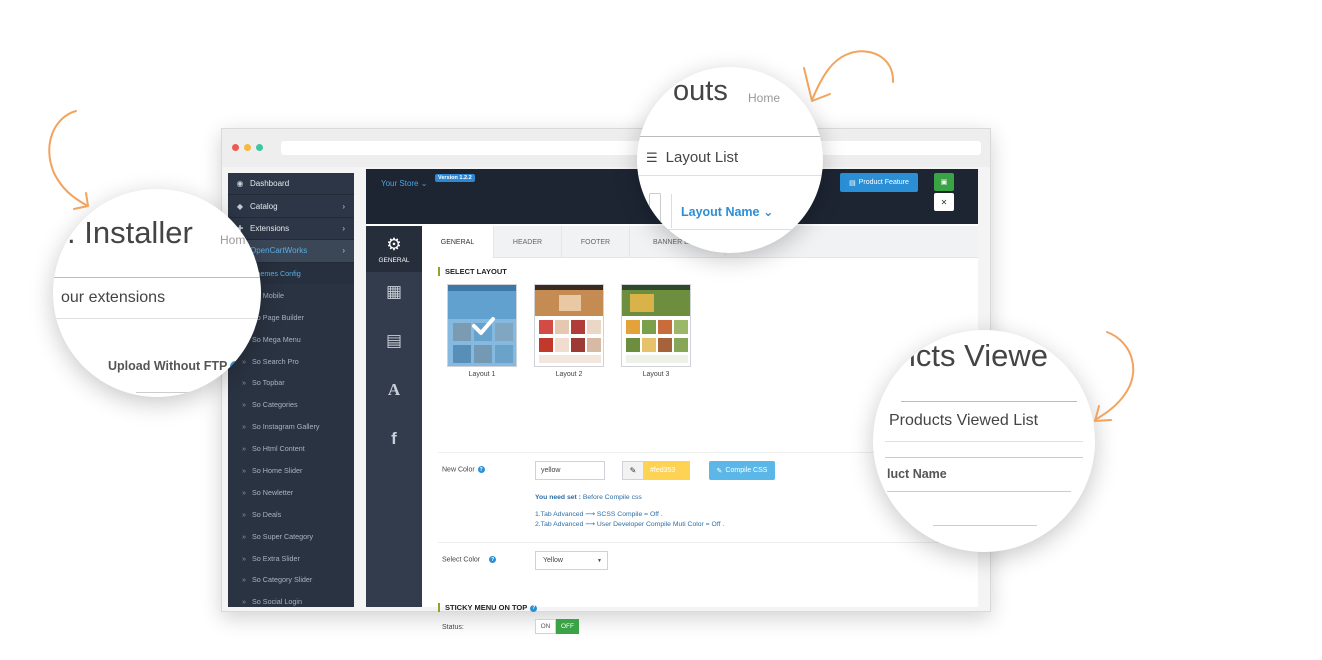 This screenshot has height=660, width=1322. Describe the element at coordinates (944, 182) in the screenshot. I see `save-button: ▣` at that location.